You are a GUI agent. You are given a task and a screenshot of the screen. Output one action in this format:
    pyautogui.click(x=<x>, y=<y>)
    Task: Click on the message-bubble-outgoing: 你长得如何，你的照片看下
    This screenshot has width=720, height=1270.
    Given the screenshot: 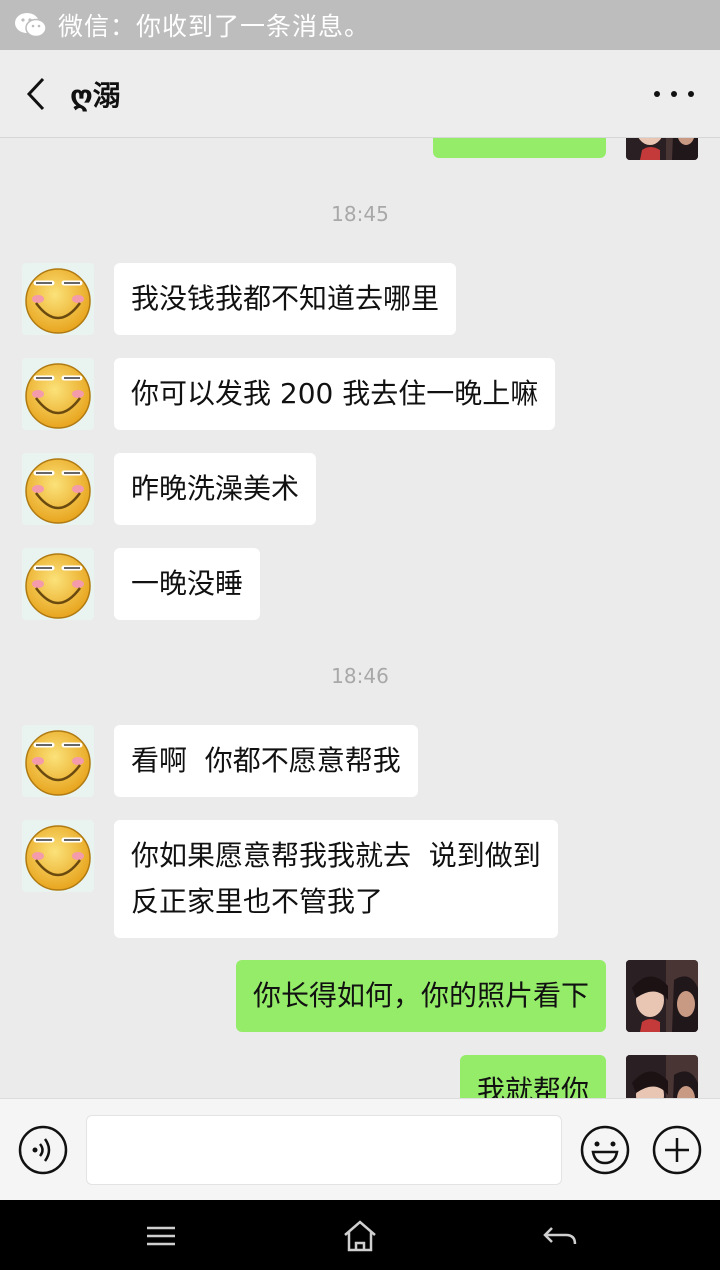 What is the action you would take?
    pyautogui.click(x=420, y=996)
    